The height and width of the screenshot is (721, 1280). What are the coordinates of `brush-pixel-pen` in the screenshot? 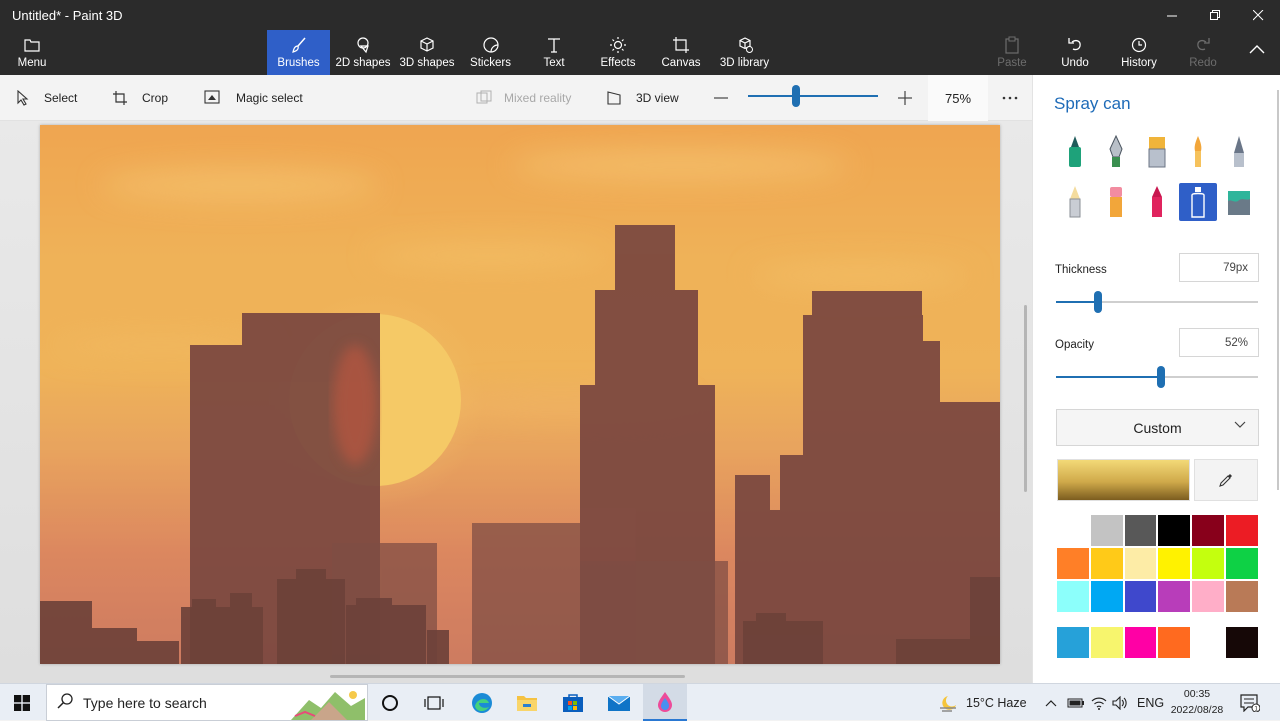 It's located at (1239, 152).